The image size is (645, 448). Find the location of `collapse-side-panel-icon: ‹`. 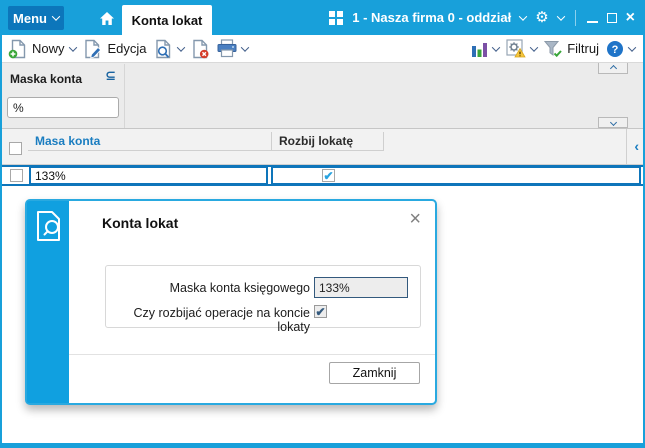

collapse-side-panel-icon: ‹ is located at coordinates (636, 146).